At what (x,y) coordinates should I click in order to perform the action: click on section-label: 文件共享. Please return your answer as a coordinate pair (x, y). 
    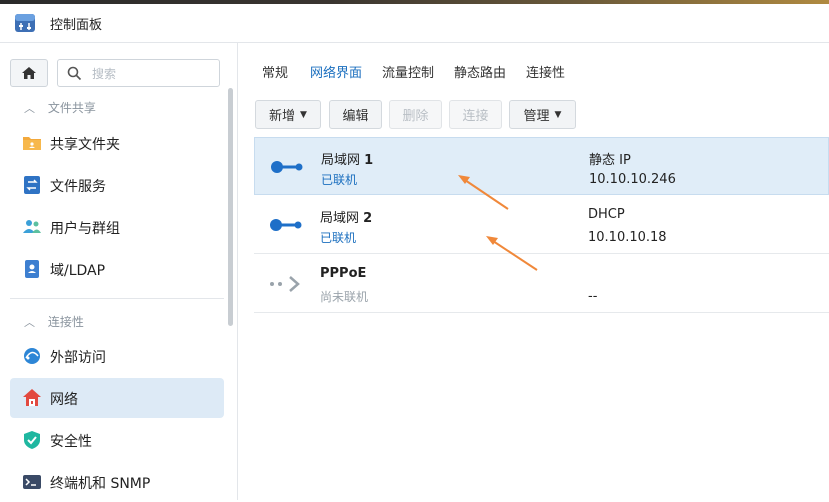
    Looking at the image, I should click on (71, 108).